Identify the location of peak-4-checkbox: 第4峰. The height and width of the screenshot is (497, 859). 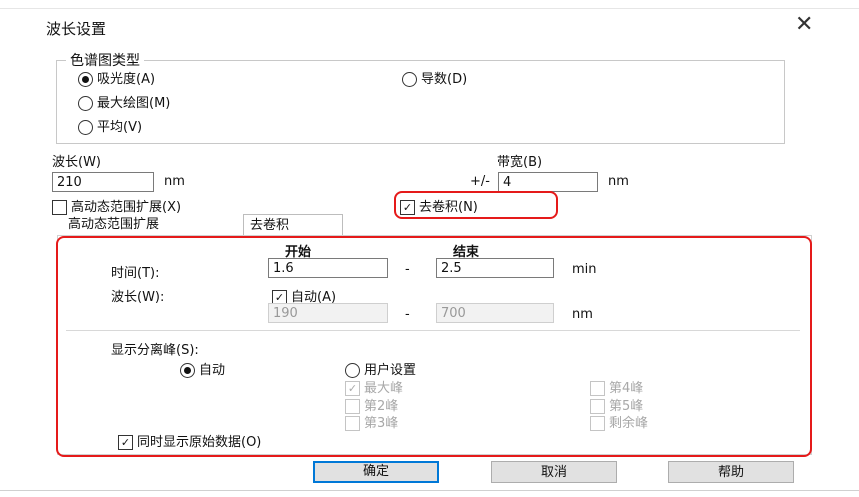
(616, 386).